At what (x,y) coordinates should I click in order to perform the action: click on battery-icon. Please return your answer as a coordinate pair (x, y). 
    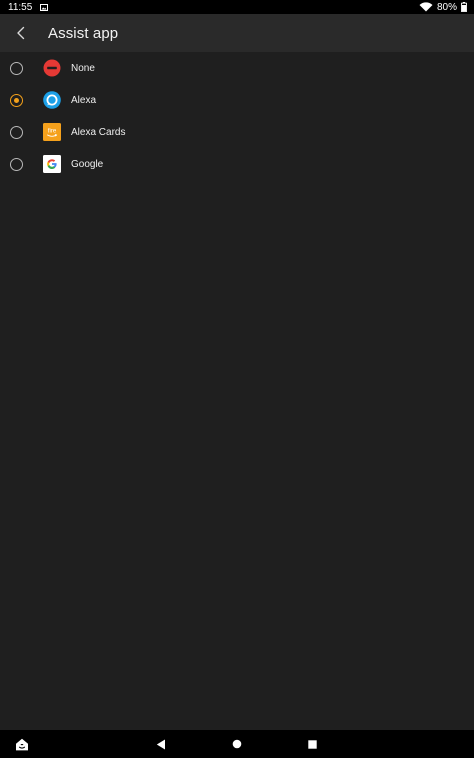
    Looking at the image, I should click on (464, 7).